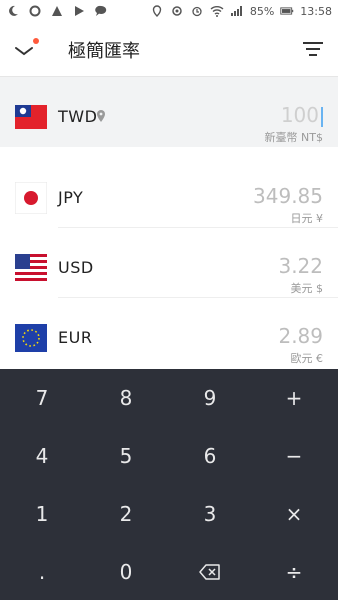 Image resolution: width=338 pixels, height=601 pixels. What do you see at coordinates (294, 514) in the screenshot?
I see `key-multiply: ×` at bounding box center [294, 514].